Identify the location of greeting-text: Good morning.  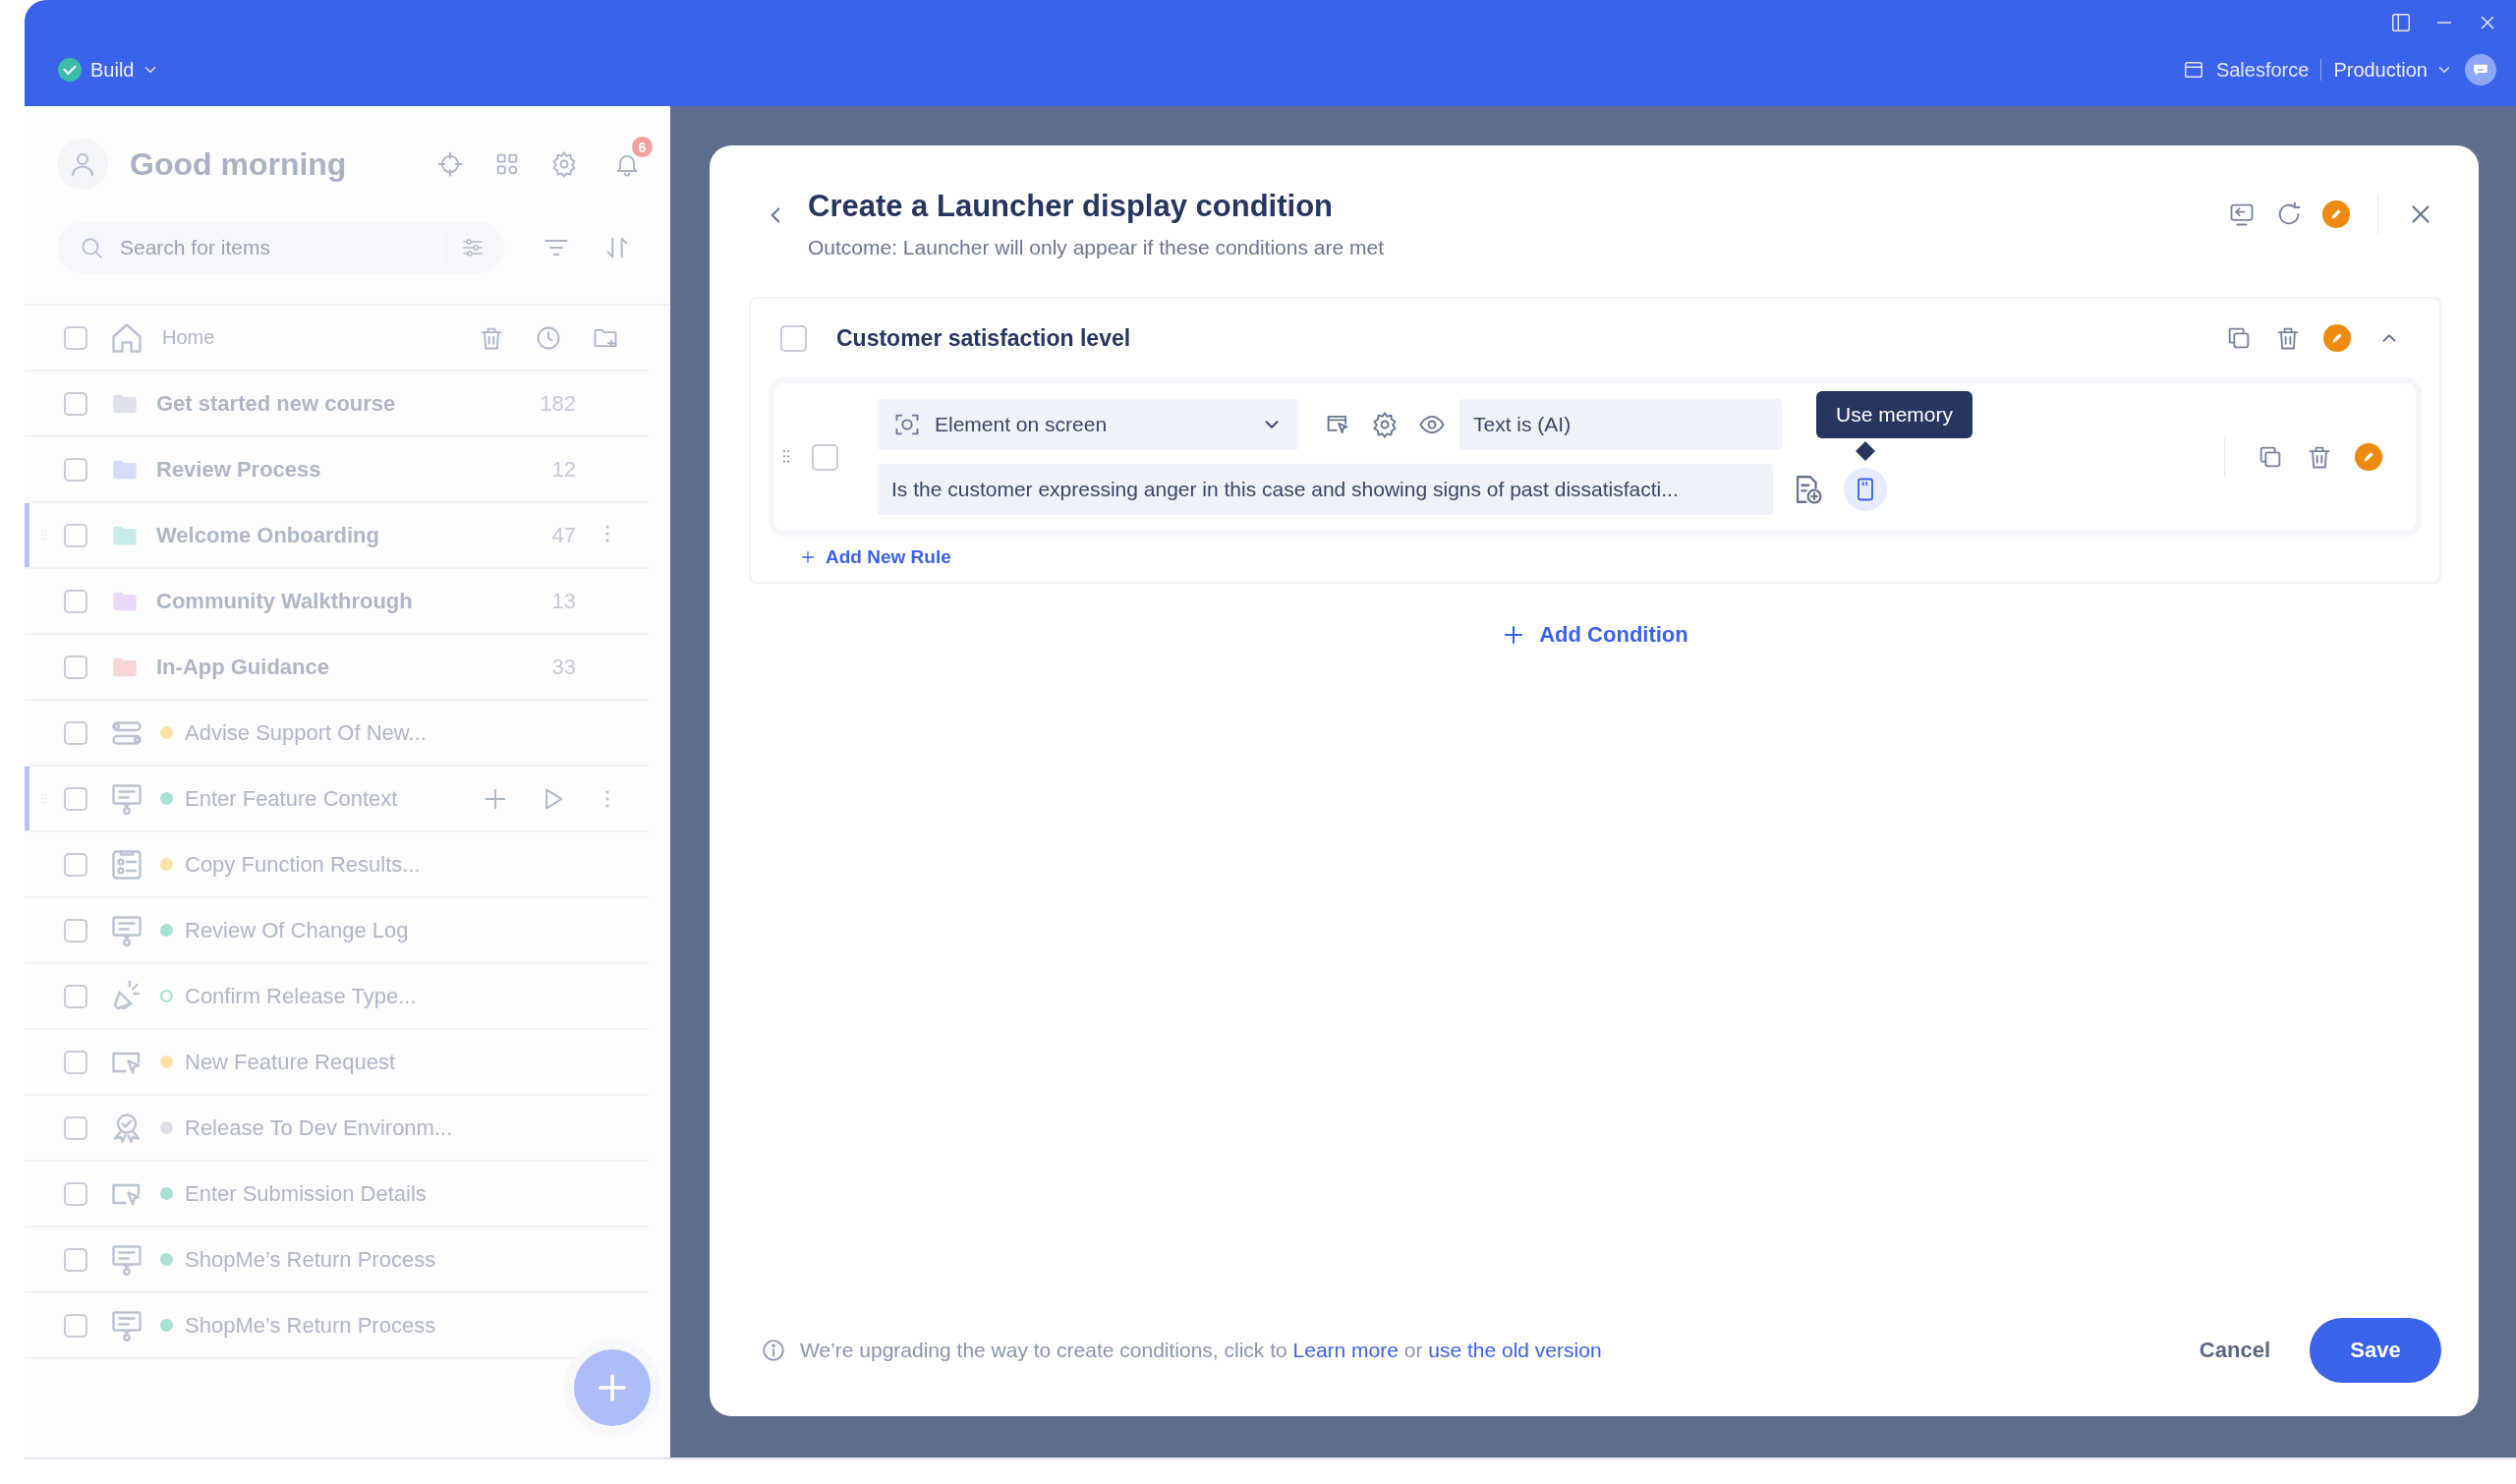
(238, 164).